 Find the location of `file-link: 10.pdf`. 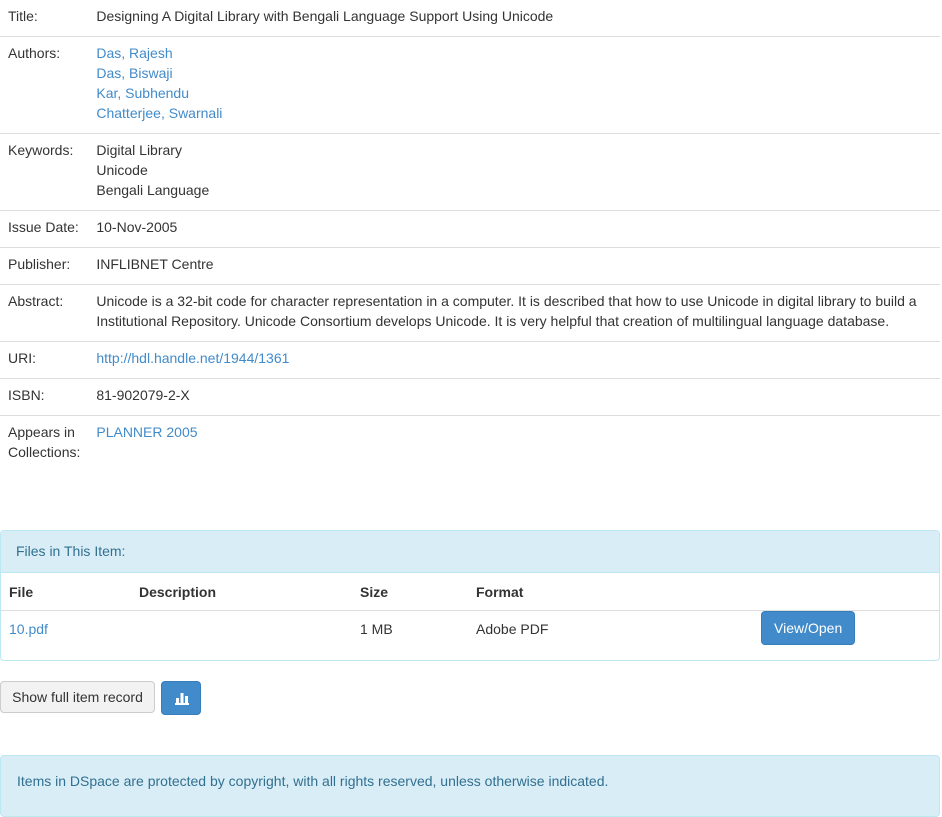

file-link: 10.pdf is located at coordinates (28, 629).